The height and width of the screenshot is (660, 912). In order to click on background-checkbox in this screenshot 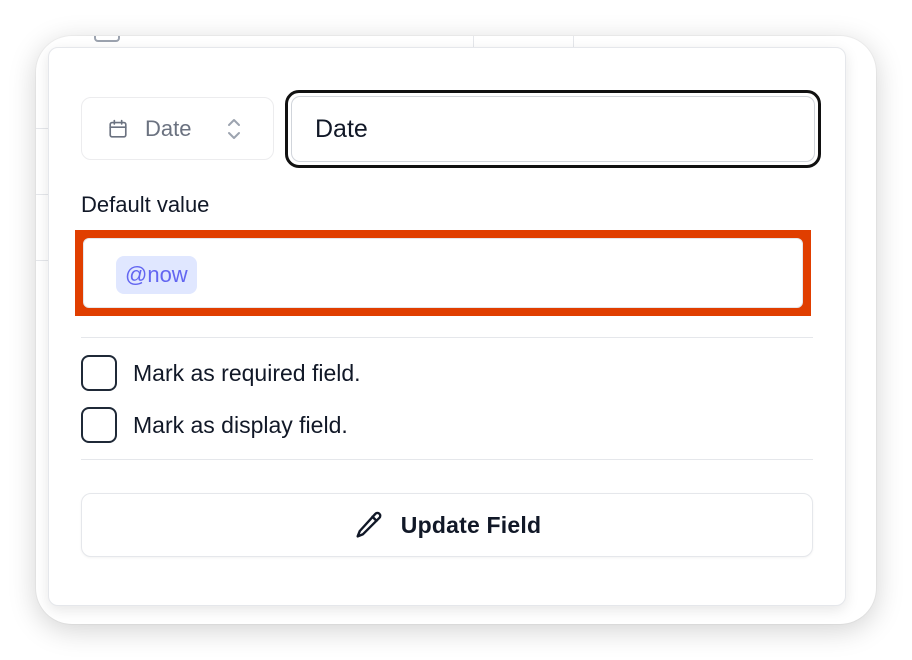, I will do `click(107, 39)`.